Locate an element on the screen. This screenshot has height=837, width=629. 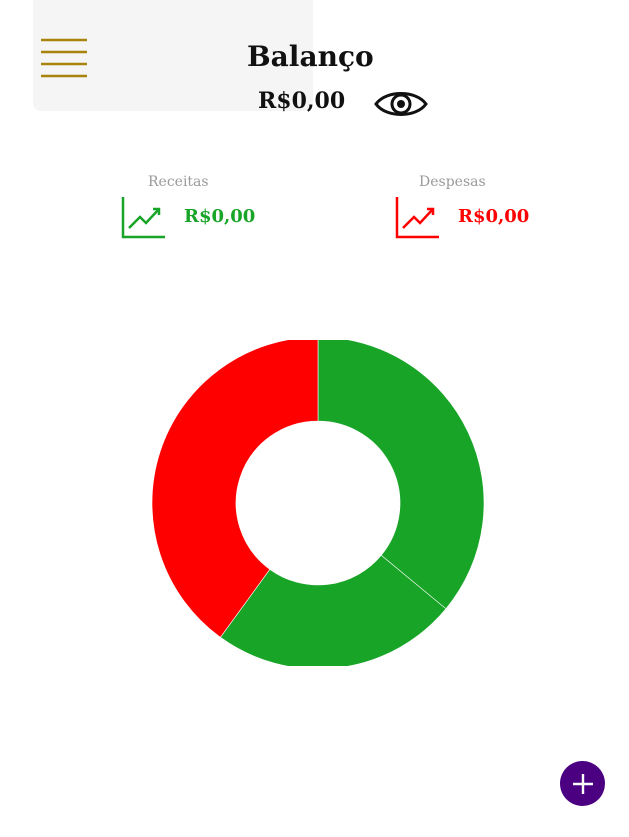
hamburger-menu-icon is located at coordinates (64, 58).